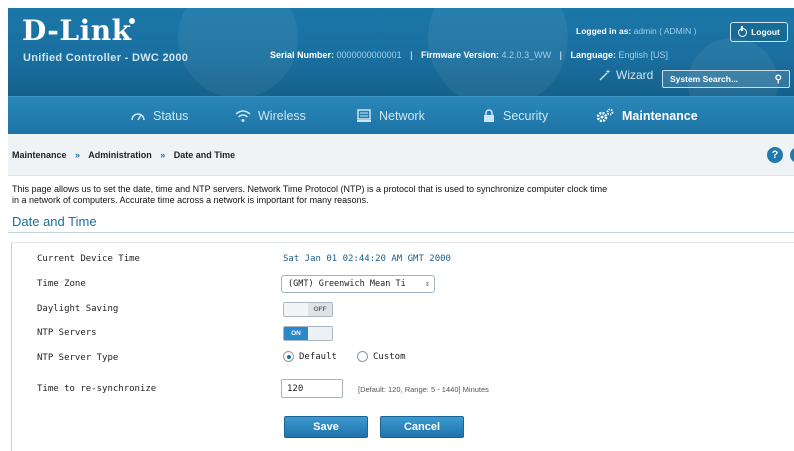 The height and width of the screenshot is (451, 794). What do you see at coordinates (362, 356) in the screenshot?
I see `radio-unselected-icon` at bounding box center [362, 356].